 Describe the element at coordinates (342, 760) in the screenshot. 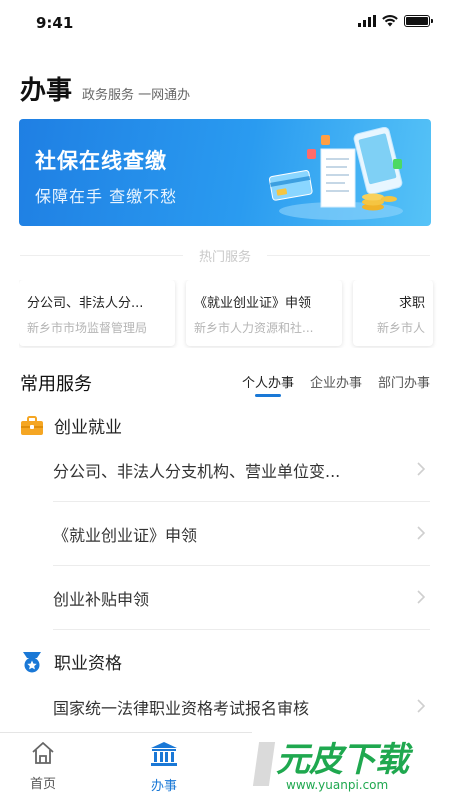

I see `watermark-logo: 元皮下载` at that location.